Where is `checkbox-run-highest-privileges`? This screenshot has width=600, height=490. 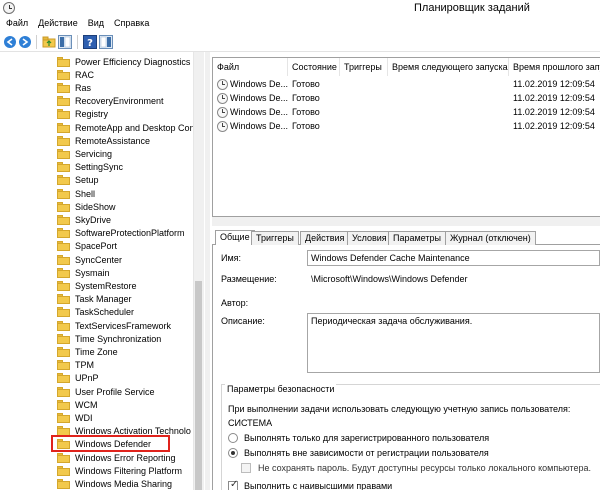 checkbox-run-highest-privileges is located at coordinates (233, 484).